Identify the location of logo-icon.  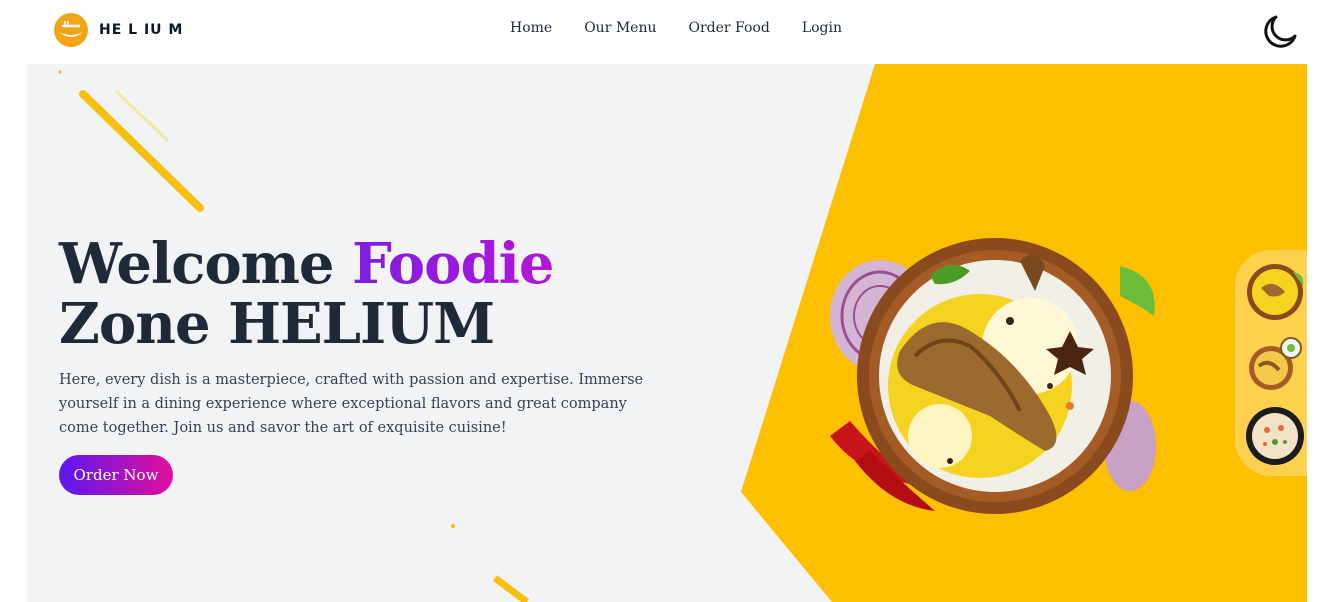
(71, 30).